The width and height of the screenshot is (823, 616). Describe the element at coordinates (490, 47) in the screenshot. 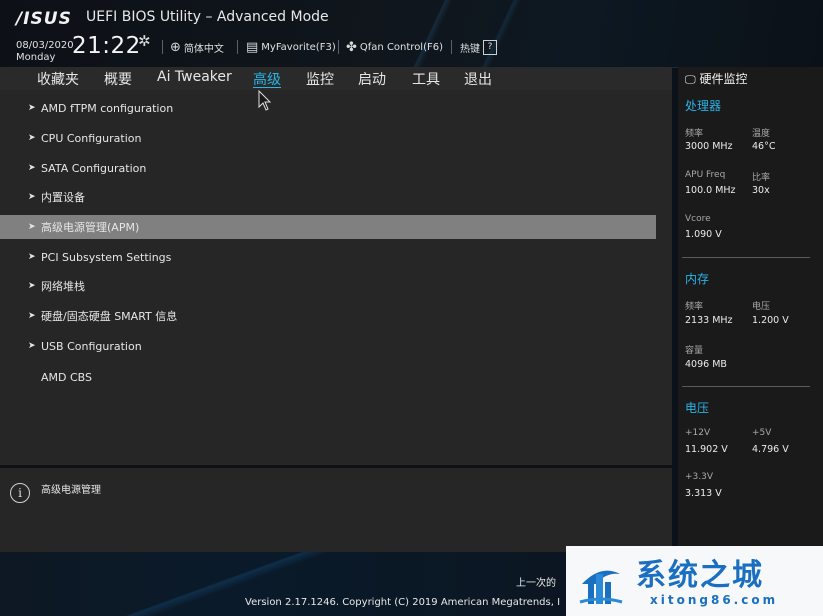

I see `help-icon: ?` at that location.